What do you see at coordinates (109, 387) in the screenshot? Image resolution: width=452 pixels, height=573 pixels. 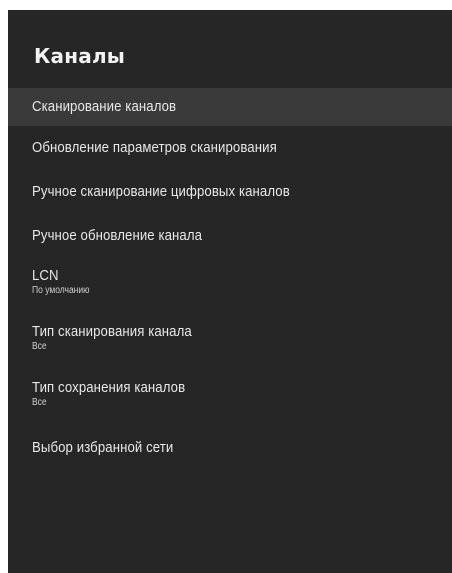 I see `menu-item-label: Тип сохранения каналов` at bounding box center [109, 387].